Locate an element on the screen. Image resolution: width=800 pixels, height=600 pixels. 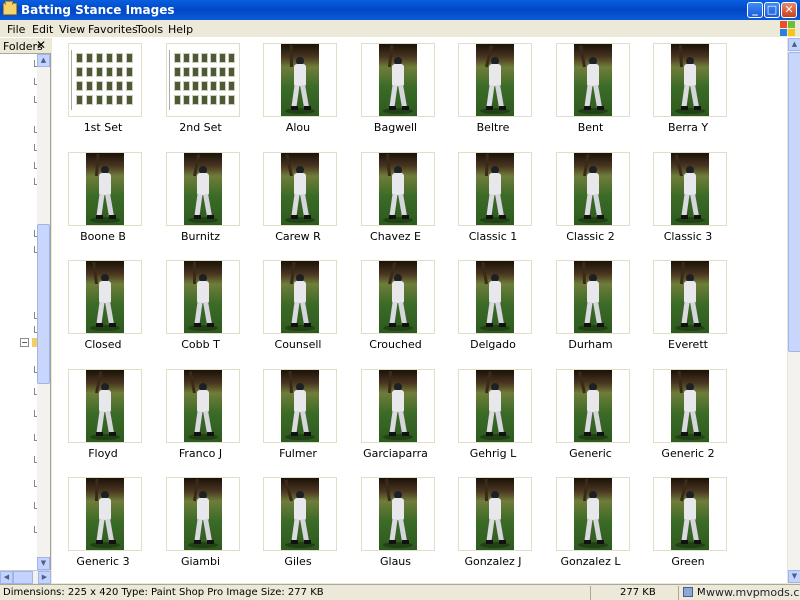
file-item: Fulmer is located at coordinates (298, 416).